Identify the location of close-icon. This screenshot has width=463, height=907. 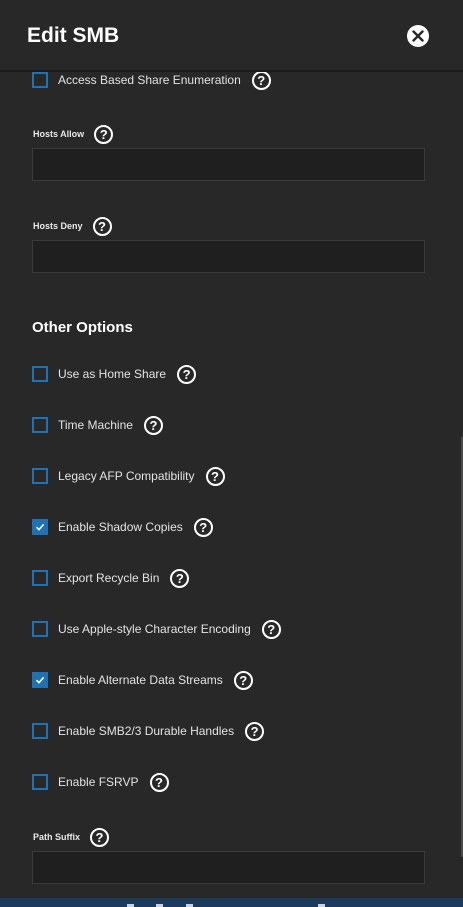
(418, 36).